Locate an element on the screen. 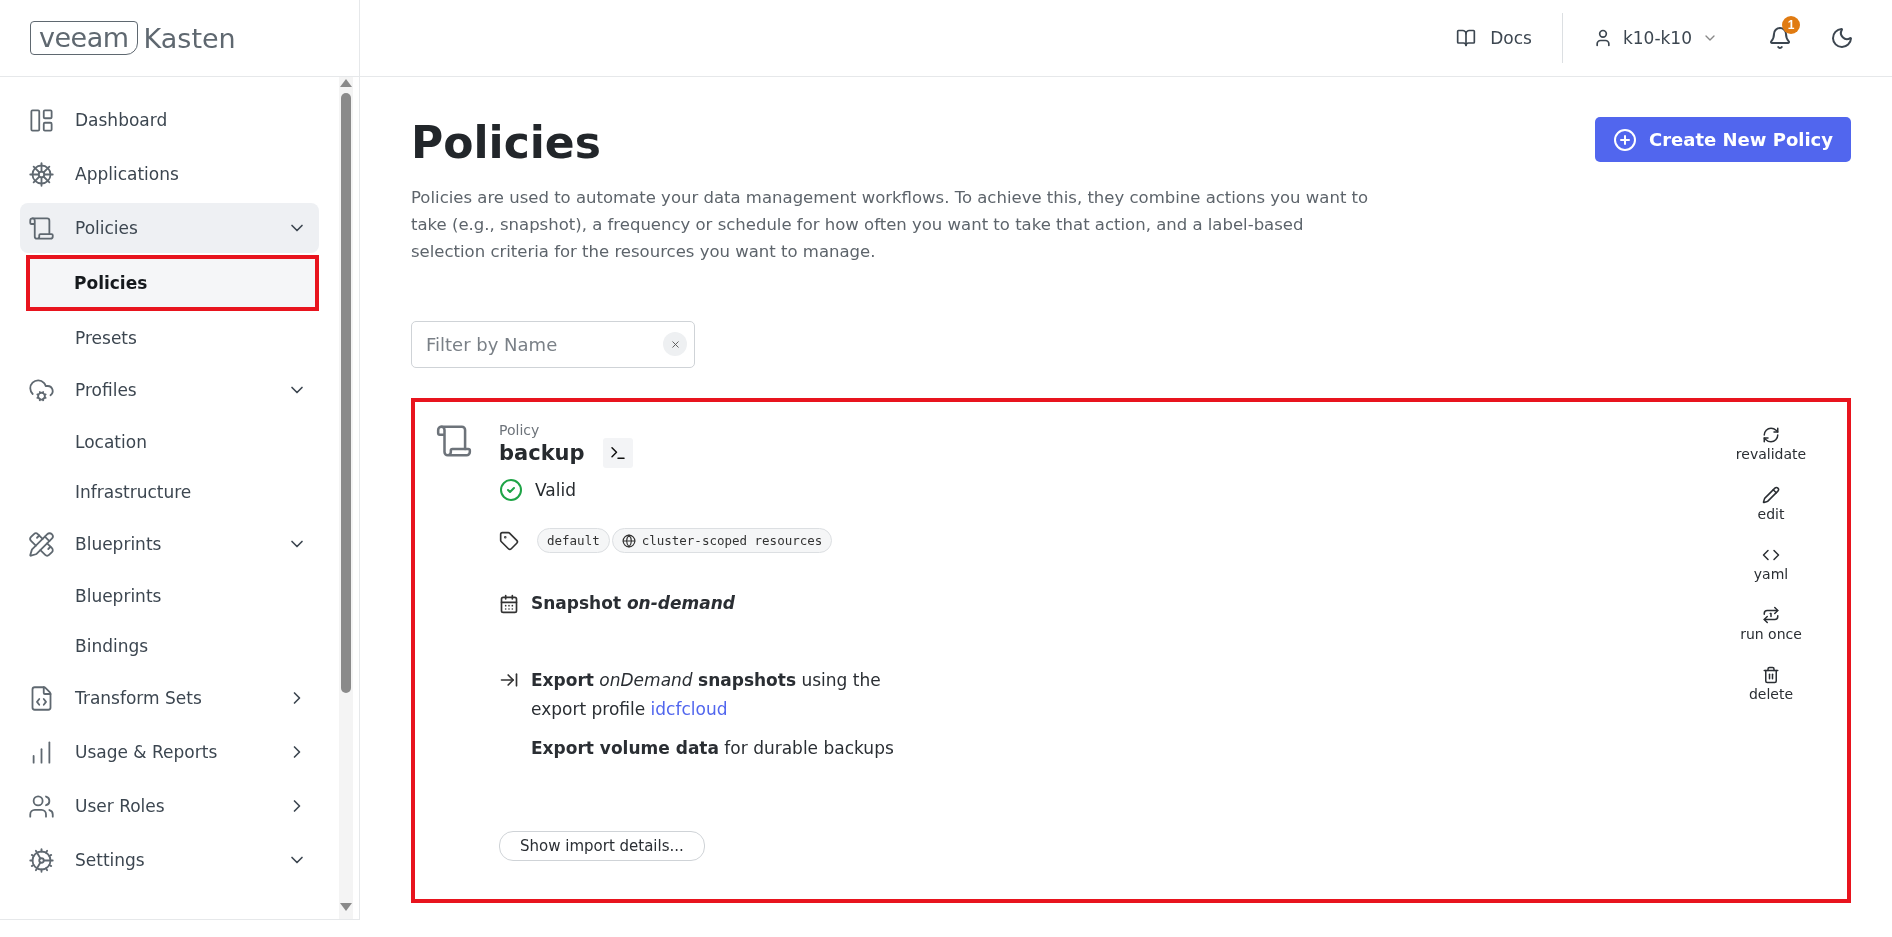 This screenshot has height=937, width=1892. filter-field: Filter by Name is located at coordinates (553, 344).